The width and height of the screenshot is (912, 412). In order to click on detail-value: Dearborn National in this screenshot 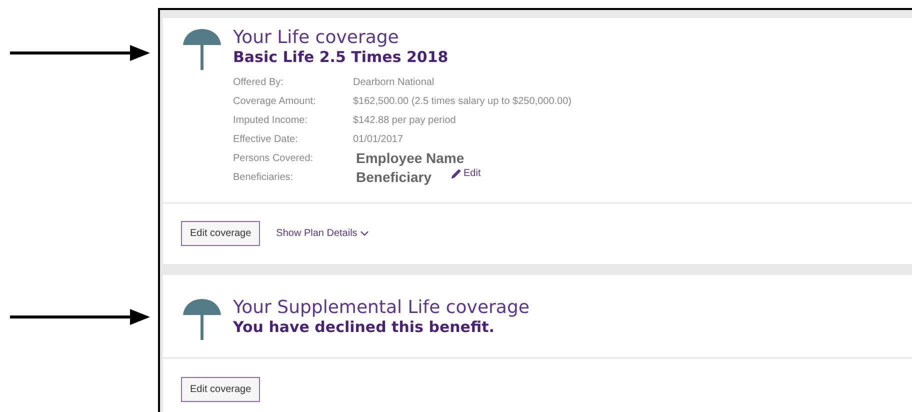, I will do `click(393, 83)`.